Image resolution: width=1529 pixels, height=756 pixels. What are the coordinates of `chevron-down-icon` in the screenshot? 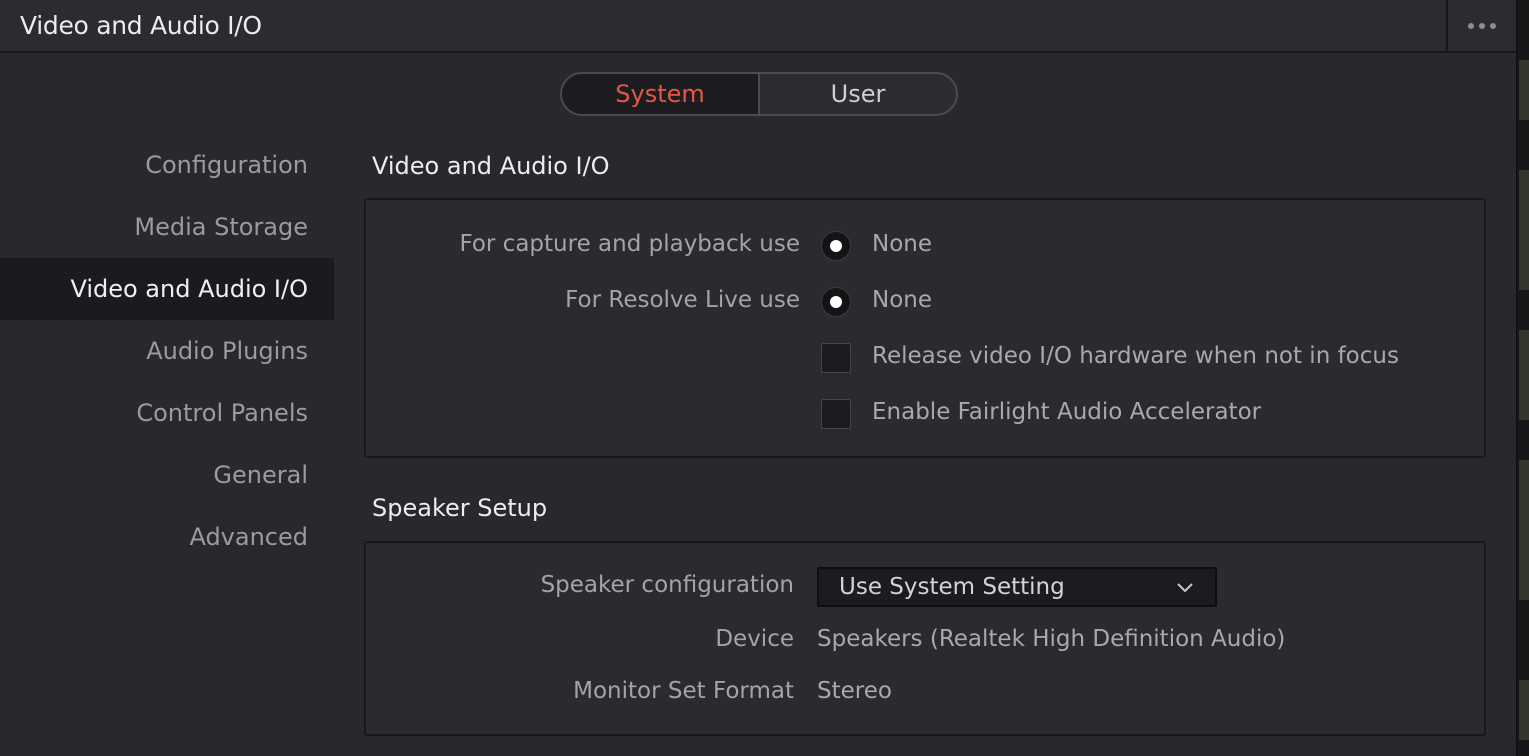 It's located at (1185, 588).